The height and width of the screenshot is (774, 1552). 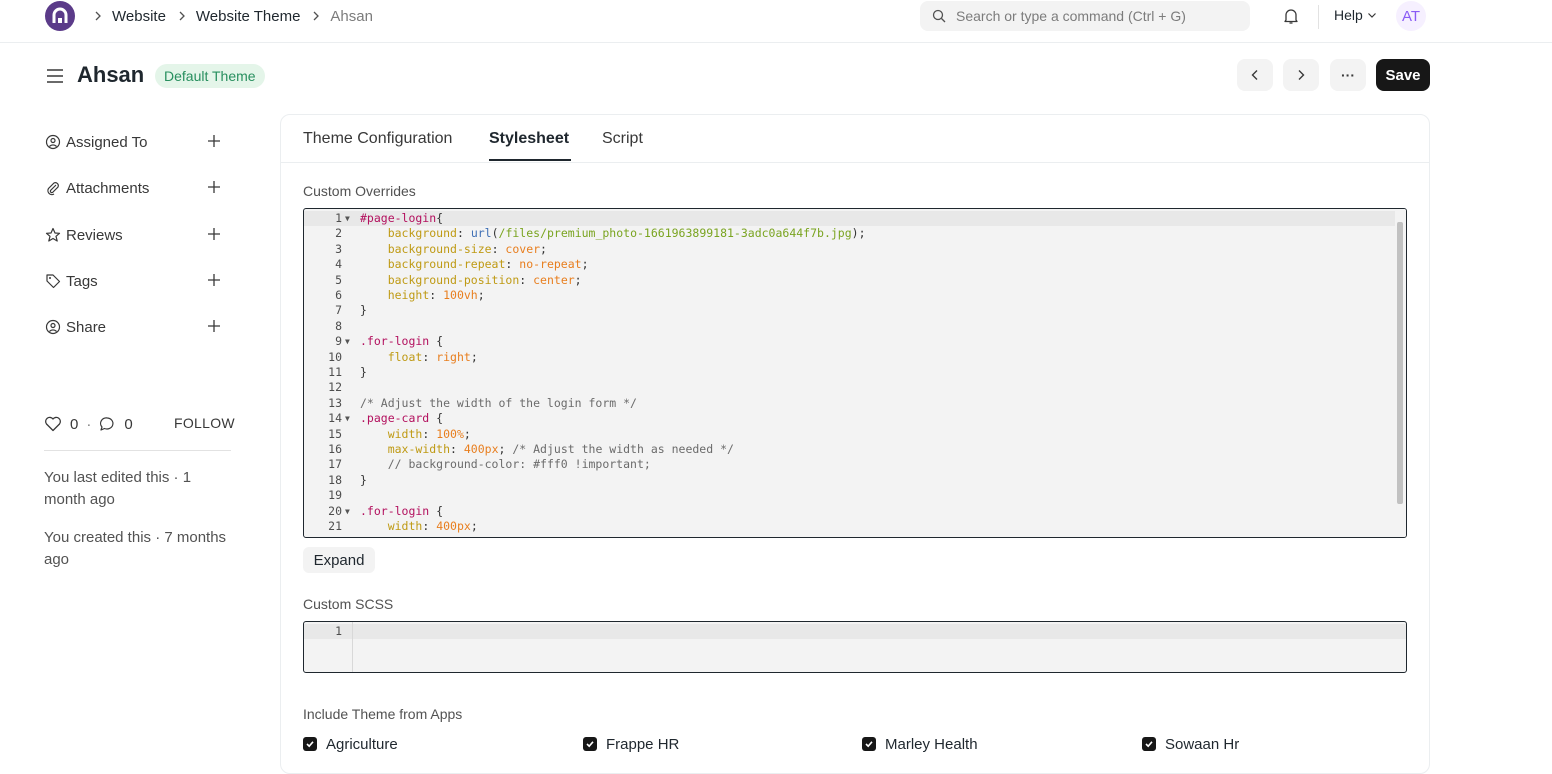 I want to click on code-text: width: 100%;, so click(x=429, y=433).